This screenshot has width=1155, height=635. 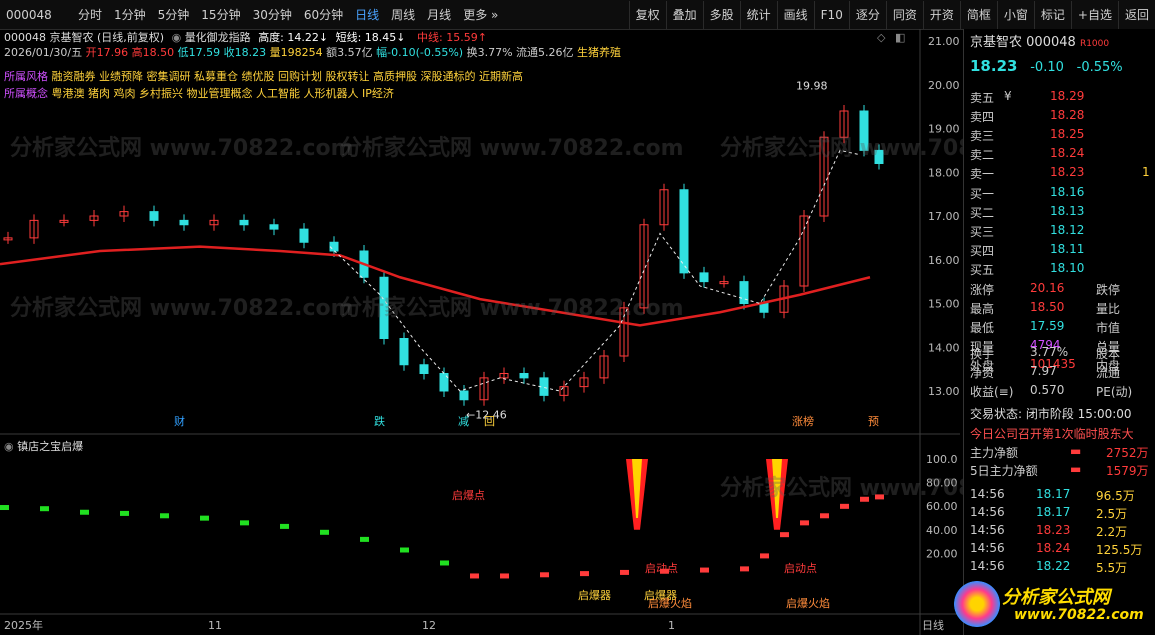 I want to click on ask-row: 卖四 18.28, so click(x=1062, y=117).